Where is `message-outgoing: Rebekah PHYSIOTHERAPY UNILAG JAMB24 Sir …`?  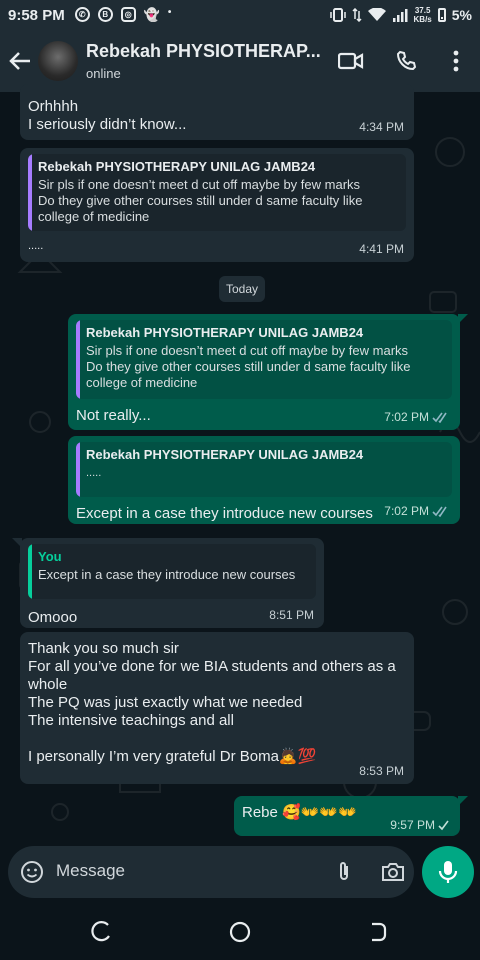
message-outgoing: Rebekah PHYSIOTHERAPY UNILAG JAMB24 Sir … is located at coordinates (268, 372).